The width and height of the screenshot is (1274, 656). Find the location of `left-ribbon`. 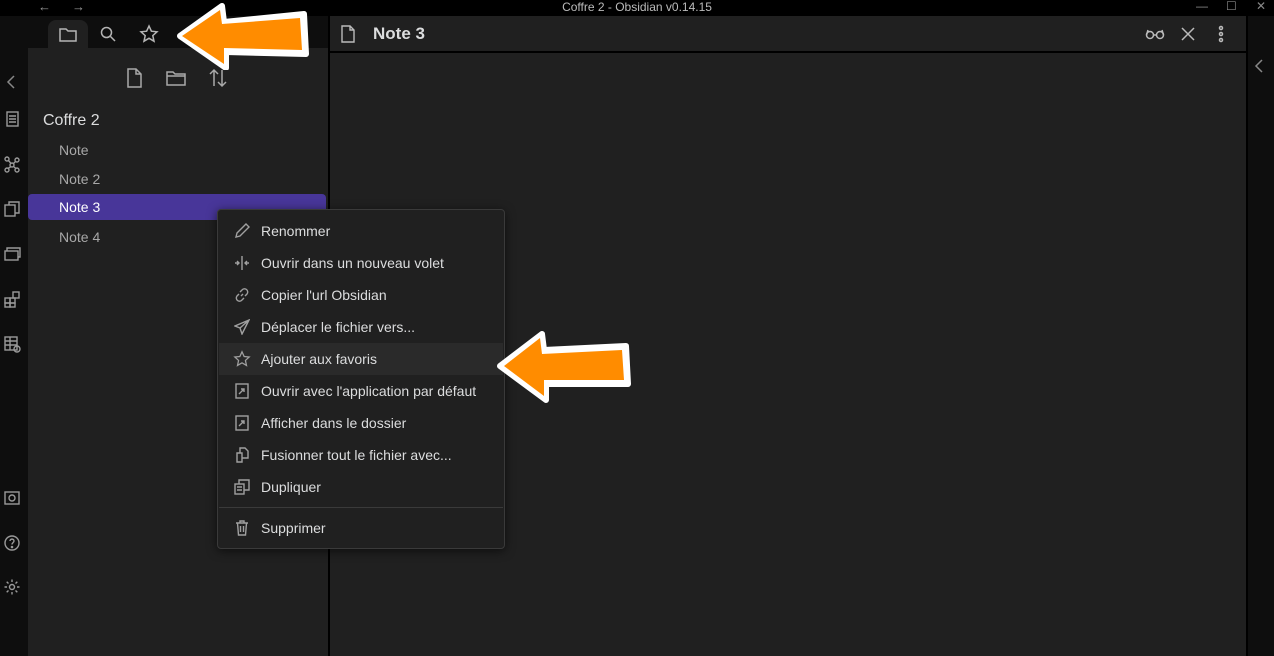

left-ribbon is located at coordinates (14, 336).